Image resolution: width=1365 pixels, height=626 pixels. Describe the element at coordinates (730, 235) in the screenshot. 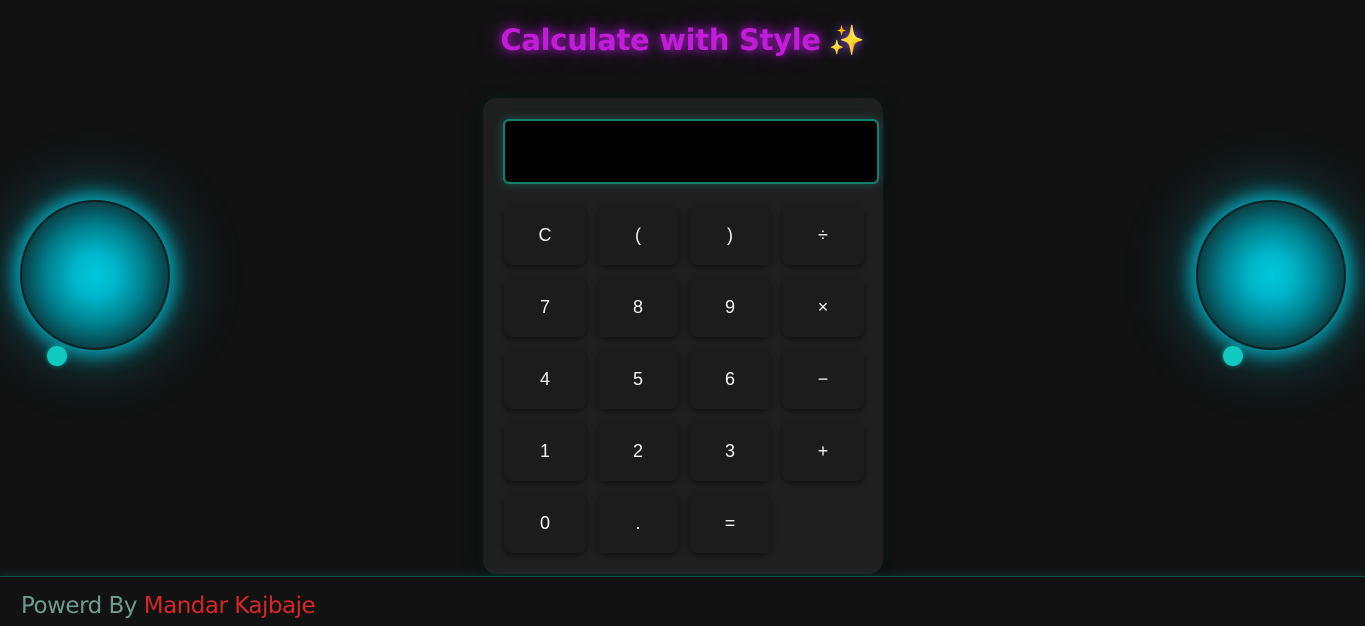

I see `close-paren-button: )` at that location.